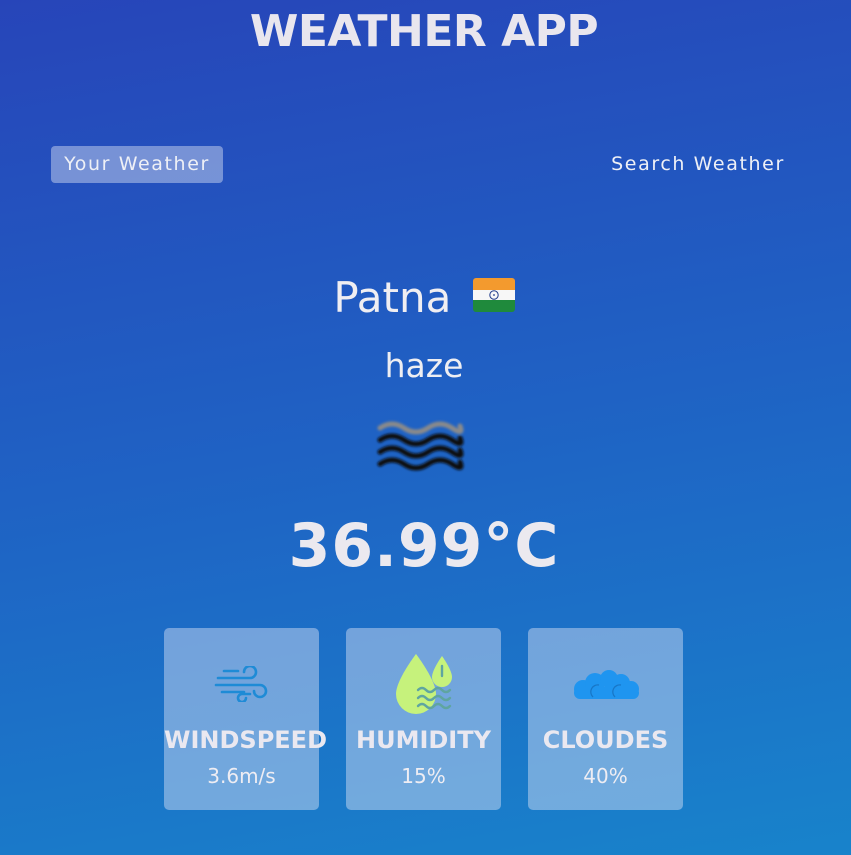  I want to click on tab-your-weather: Your Weather, so click(137, 164).